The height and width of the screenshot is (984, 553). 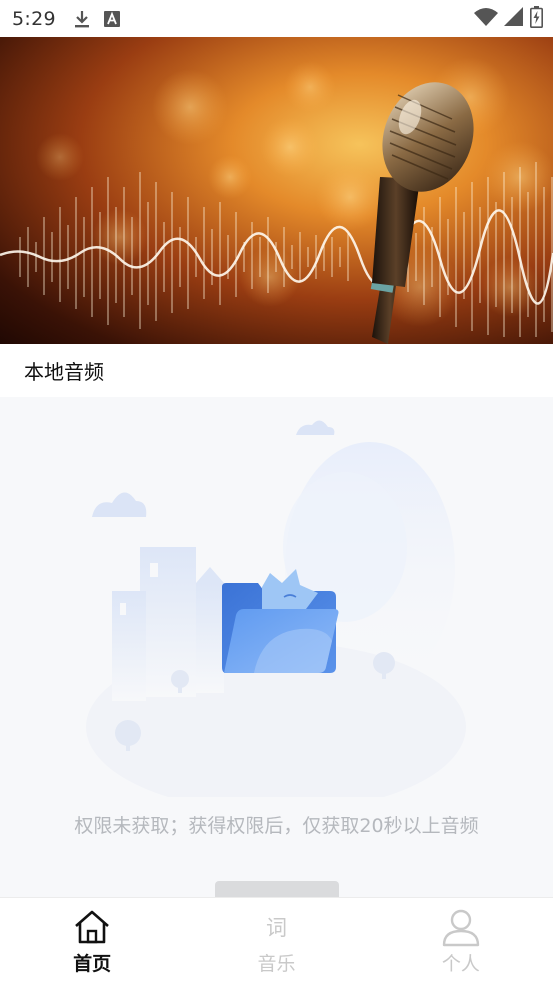 I want to click on status-bar: 5:29, so click(x=276, y=18).